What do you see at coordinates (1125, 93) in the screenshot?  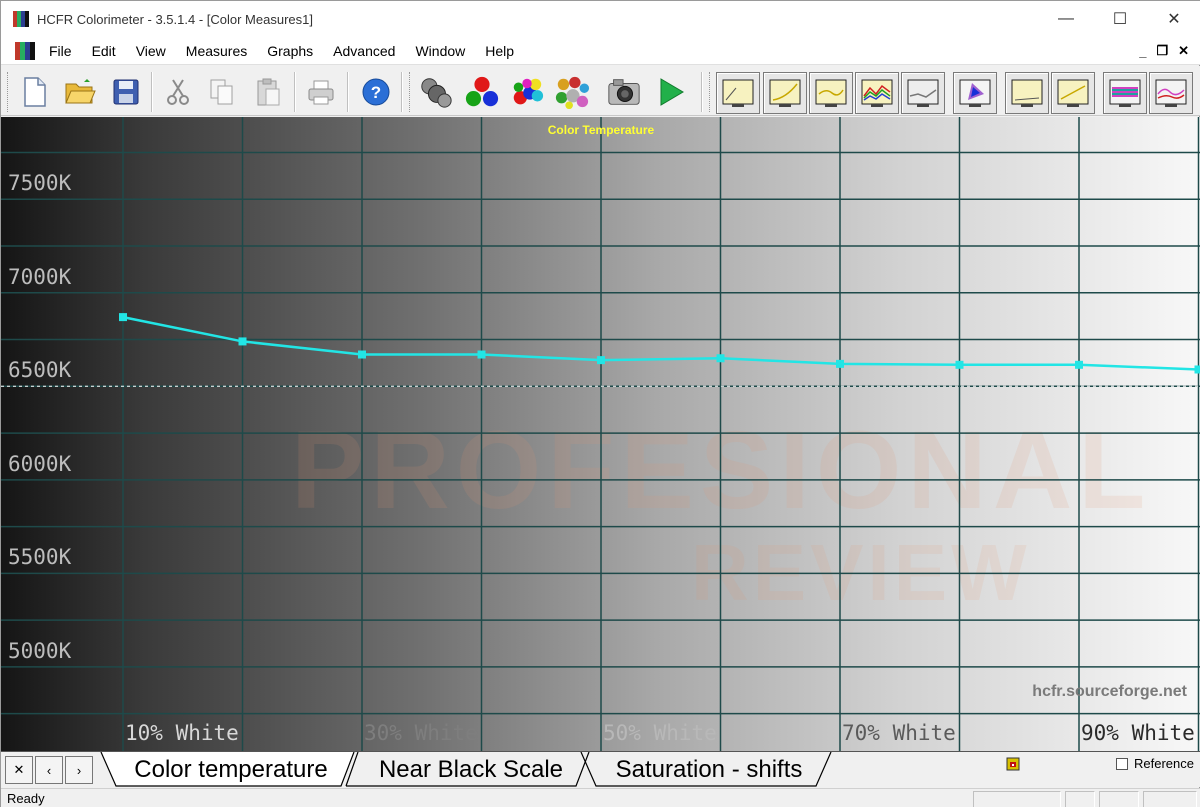 I see `saturation-shift-graph-icon` at bounding box center [1125, 93].